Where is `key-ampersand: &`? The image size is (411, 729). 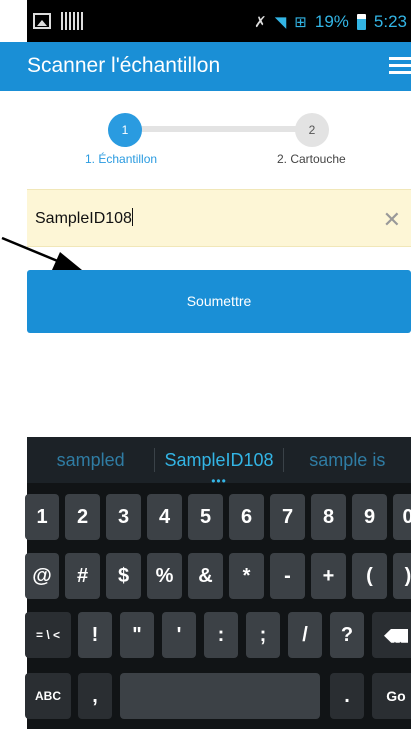
key-ampersand: & is located at coordinates (205, 576).